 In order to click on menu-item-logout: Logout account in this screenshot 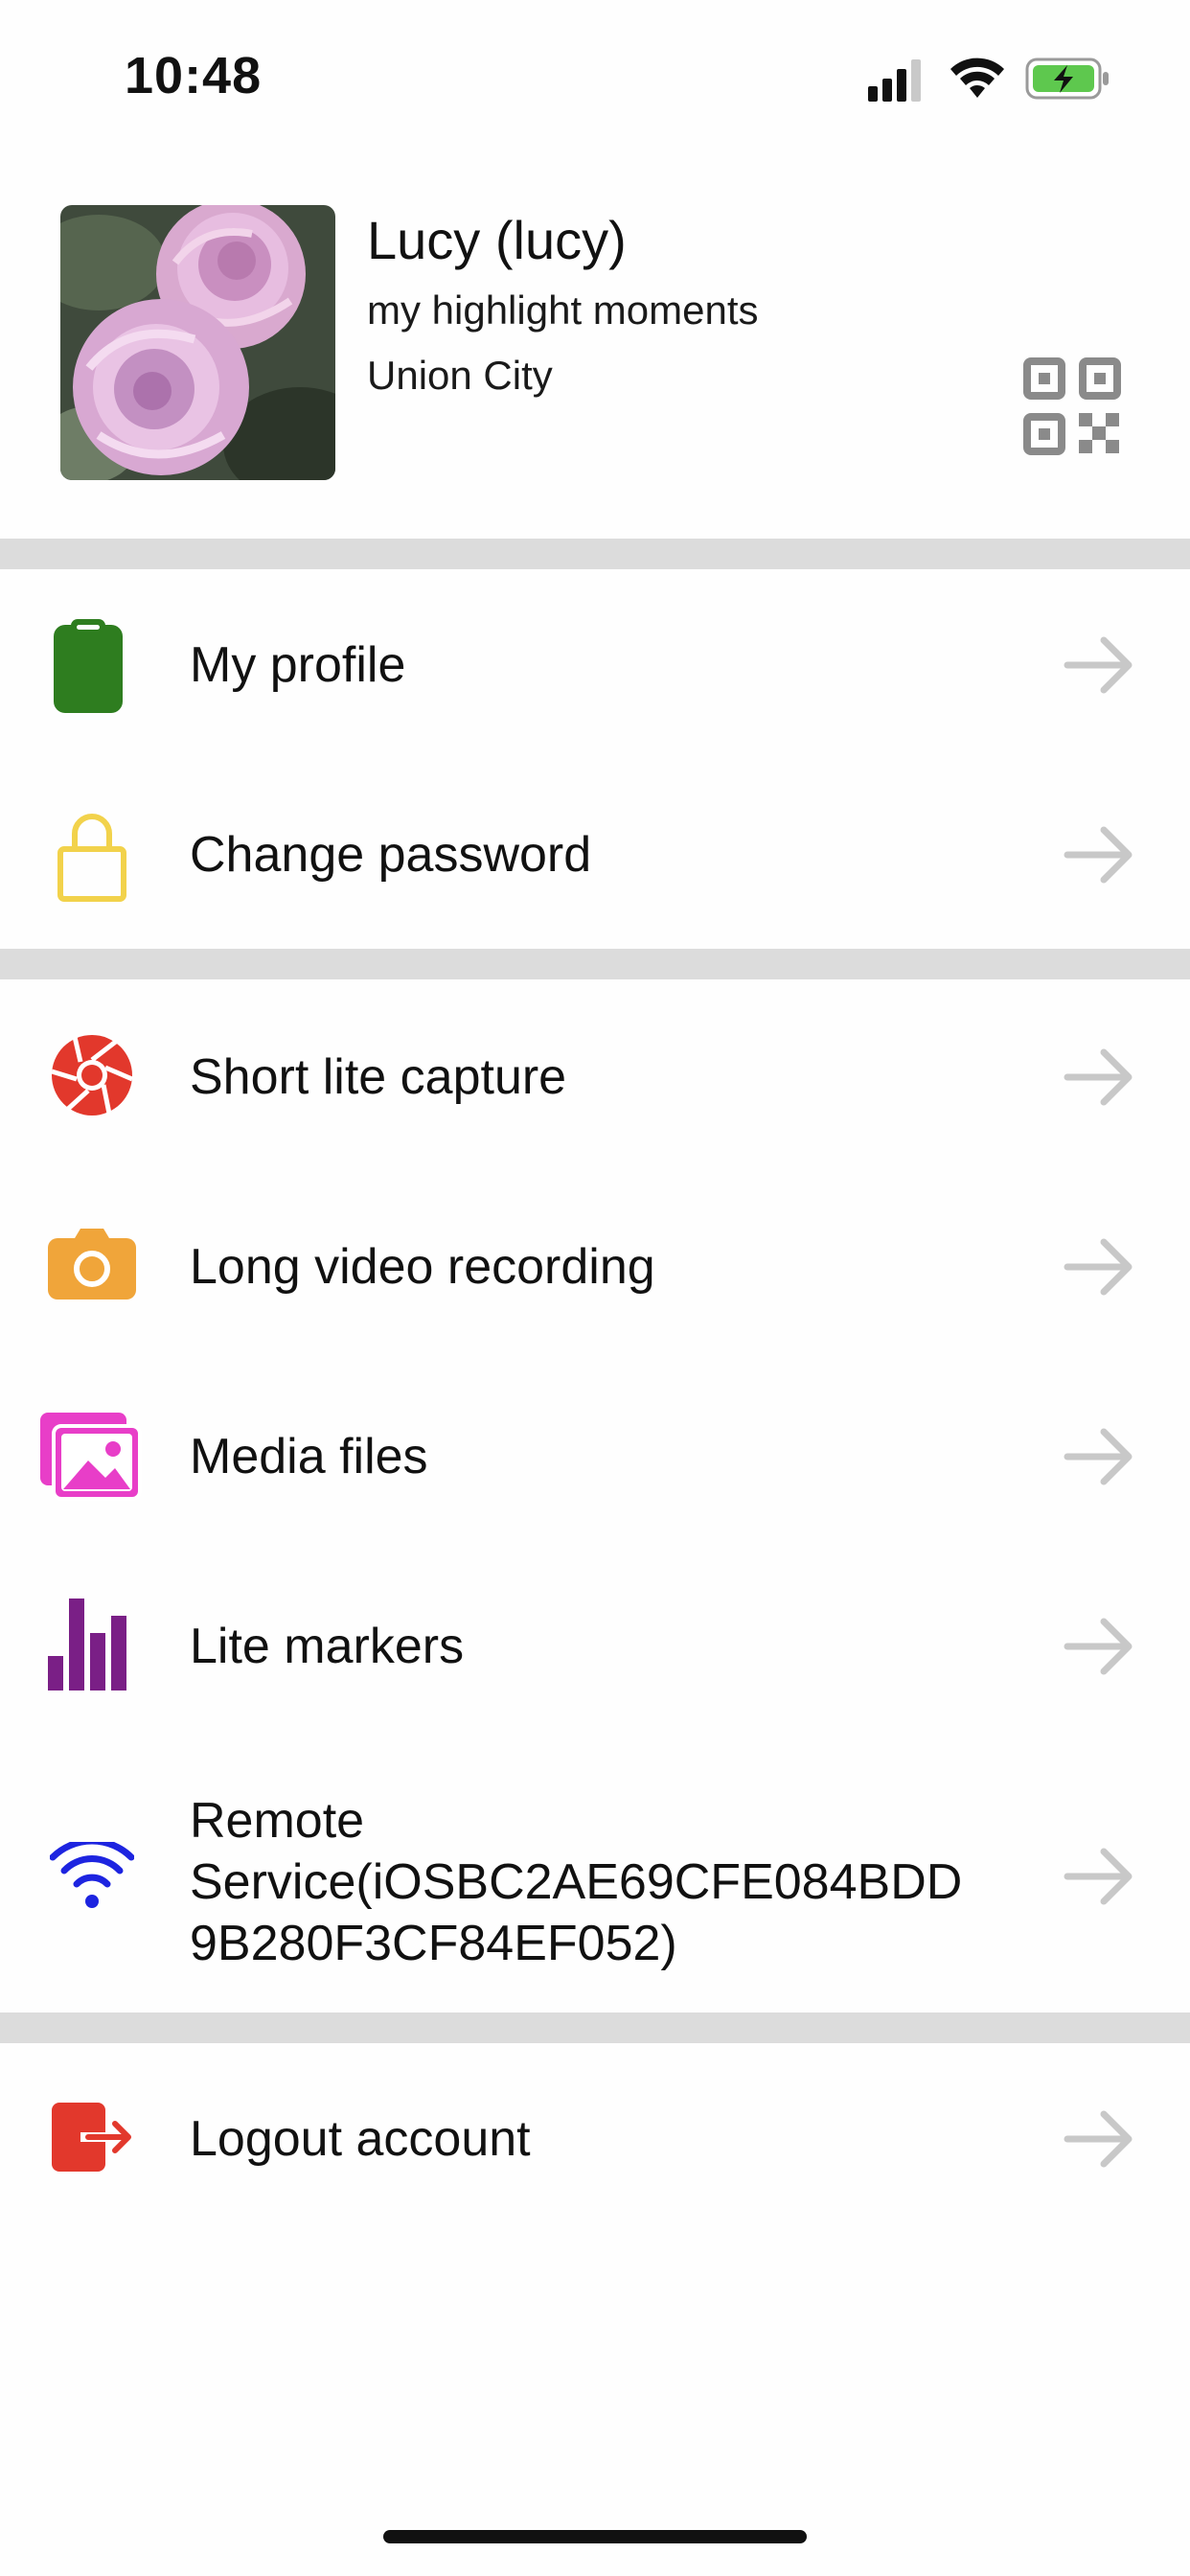, I will do `click(595, 2138)`.